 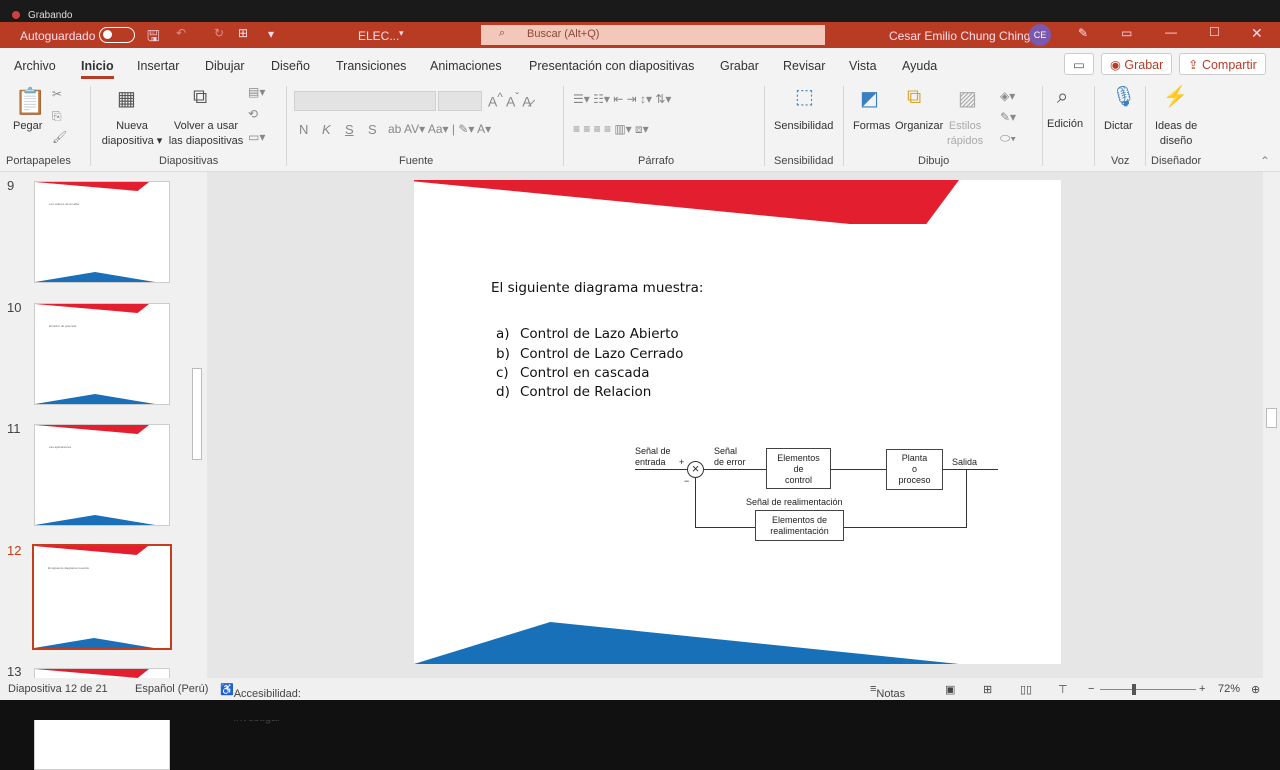 What do you see at coordinates (653, 35) in the screenshot?
I see `search-input: ⌕ Buscar (Alt+Q)` at bounding box center [653, 35].